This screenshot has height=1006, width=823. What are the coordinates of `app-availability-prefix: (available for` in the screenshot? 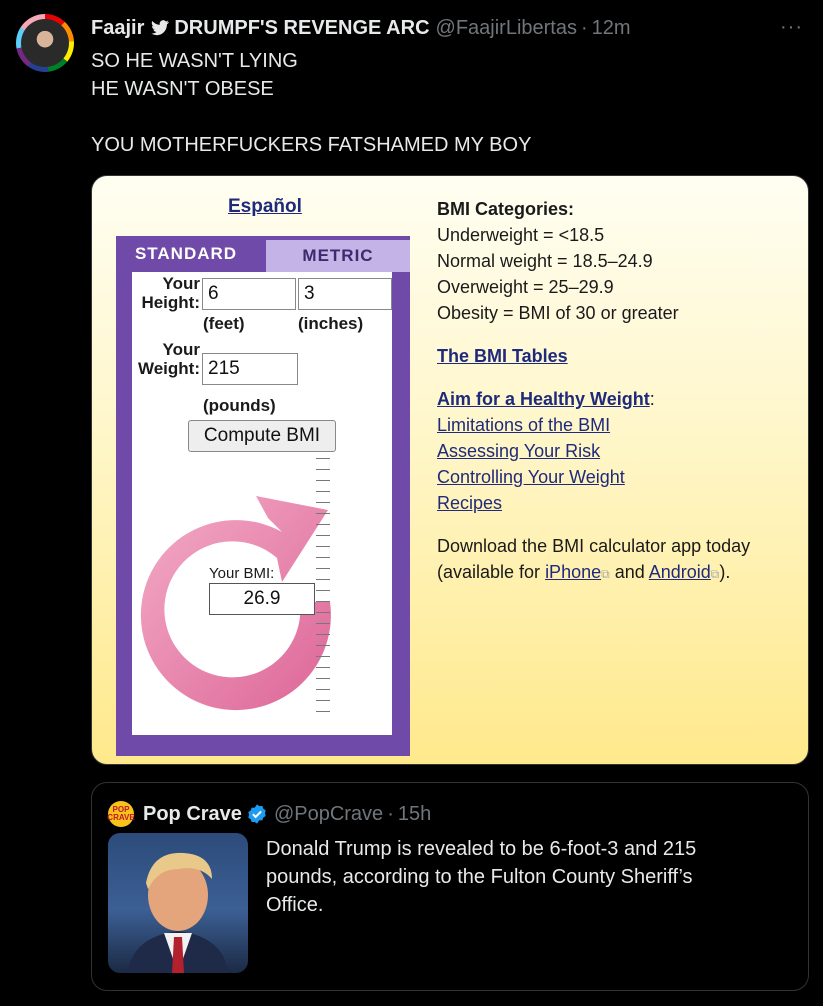 It's located at (491, 572).